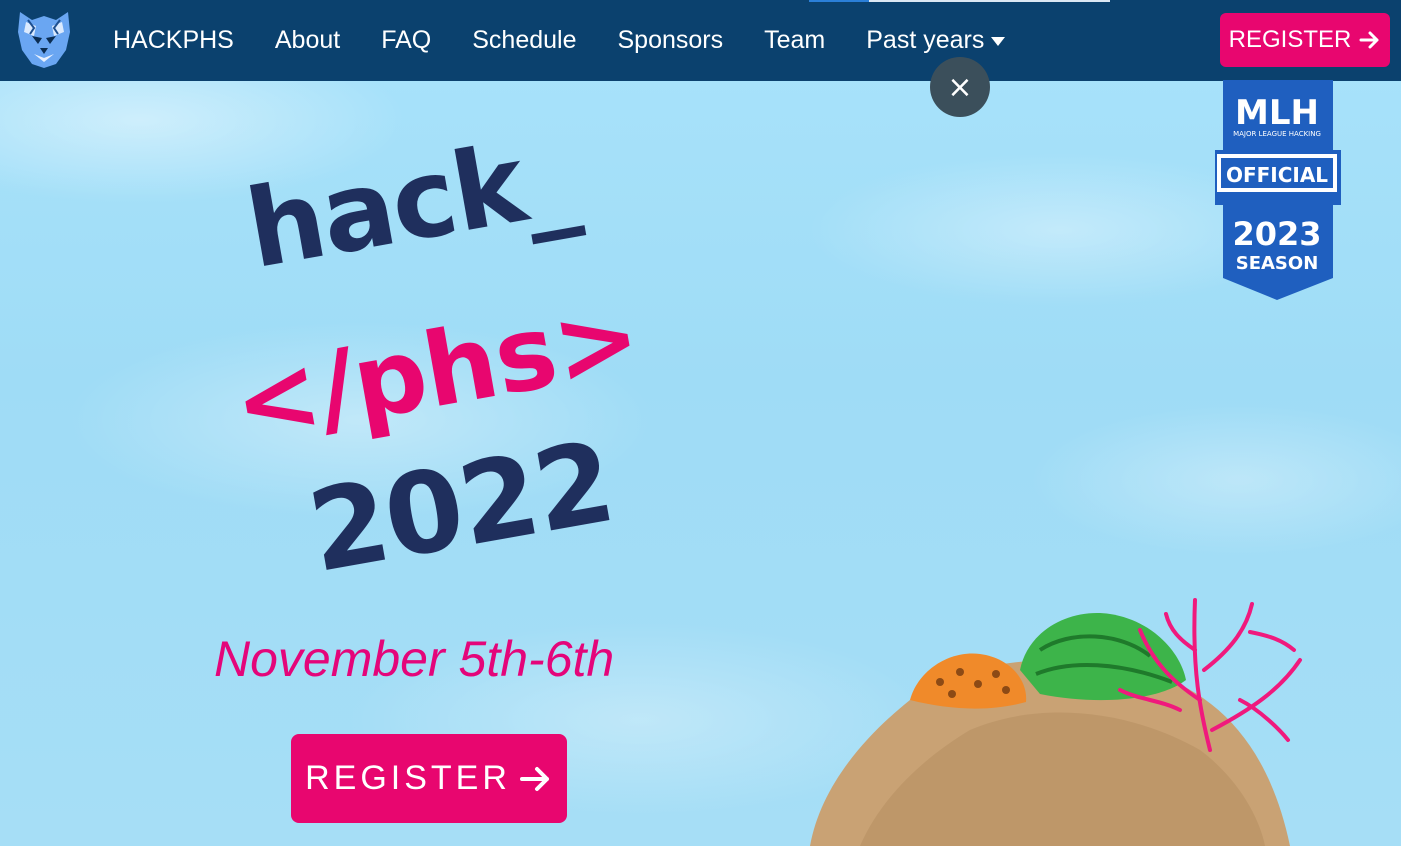 Image resolution: width=1401 pixels, height=846 pixels. Describe the element at coordinates (670, 40) in the screenshot. I see `nav-item-sponsors: Sponsors` at that location.